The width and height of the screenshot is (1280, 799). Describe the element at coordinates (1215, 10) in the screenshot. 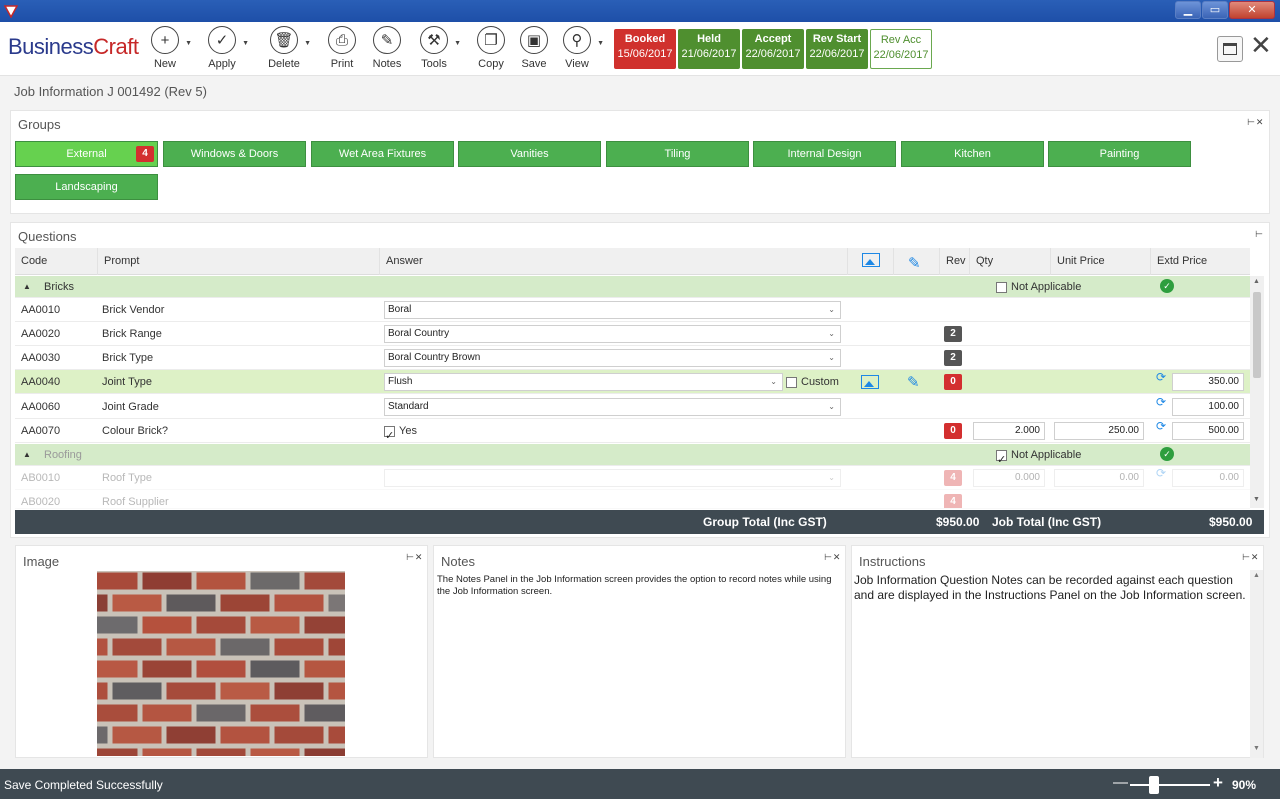

I see `maximize-button: ▭` at that location.